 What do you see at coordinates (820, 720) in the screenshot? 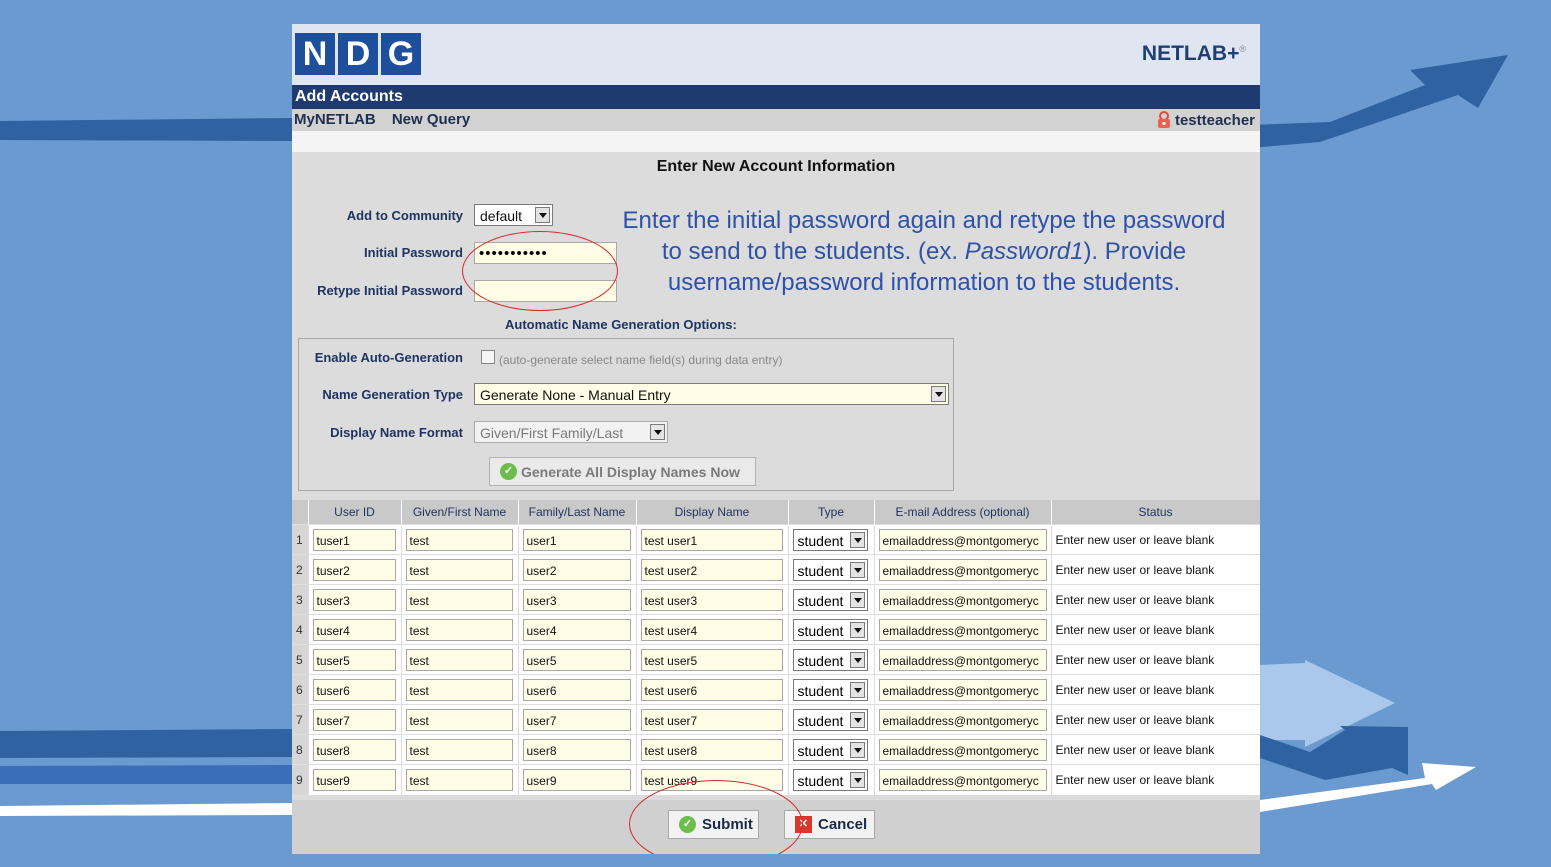
I see `type-value: student` at bounding box center [820, 720].